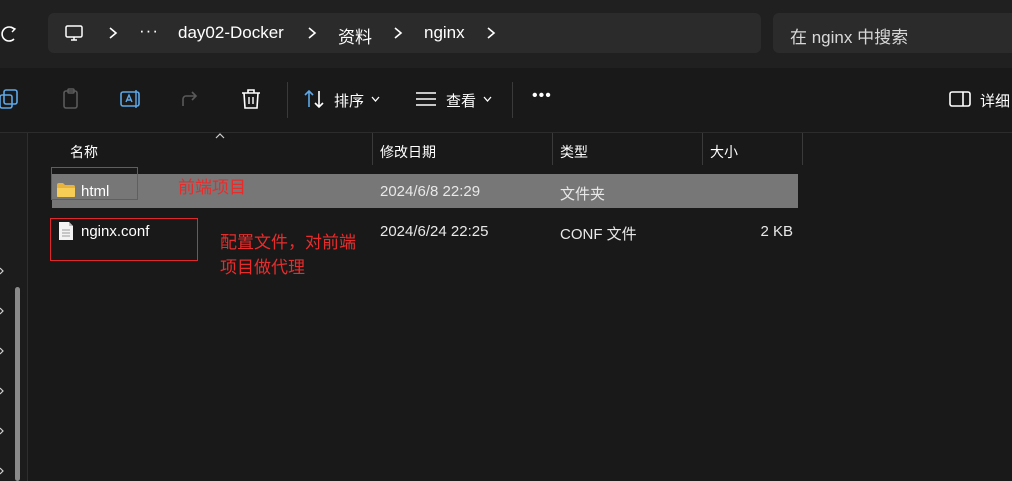 The height and width of the screenshot is (481, 1012). I want to click on file-date: 2024/6/8 22:29, so click(430, 191).